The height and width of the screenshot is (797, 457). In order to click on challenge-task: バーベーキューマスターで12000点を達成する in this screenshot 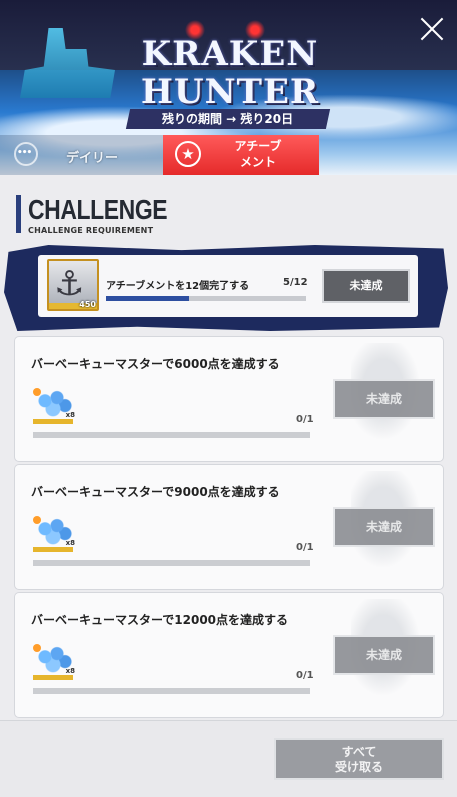, I will do `click(160, 620)`.